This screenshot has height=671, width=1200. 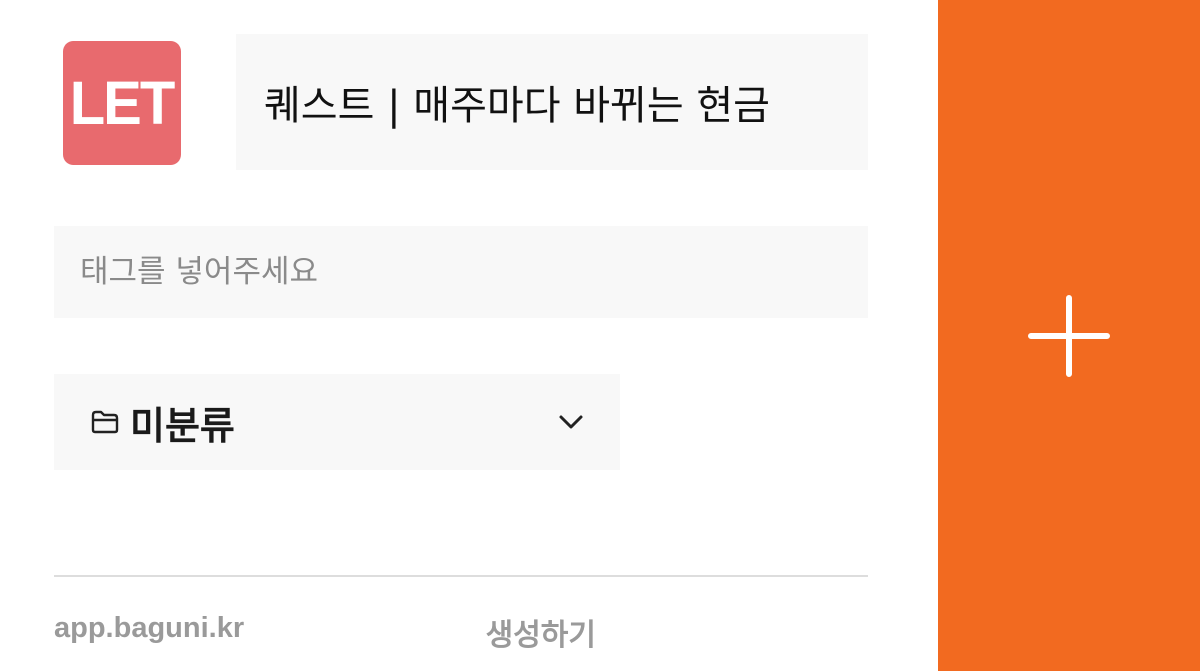 I want to click on folder-select: 미분류, so click(x=337, y=422).